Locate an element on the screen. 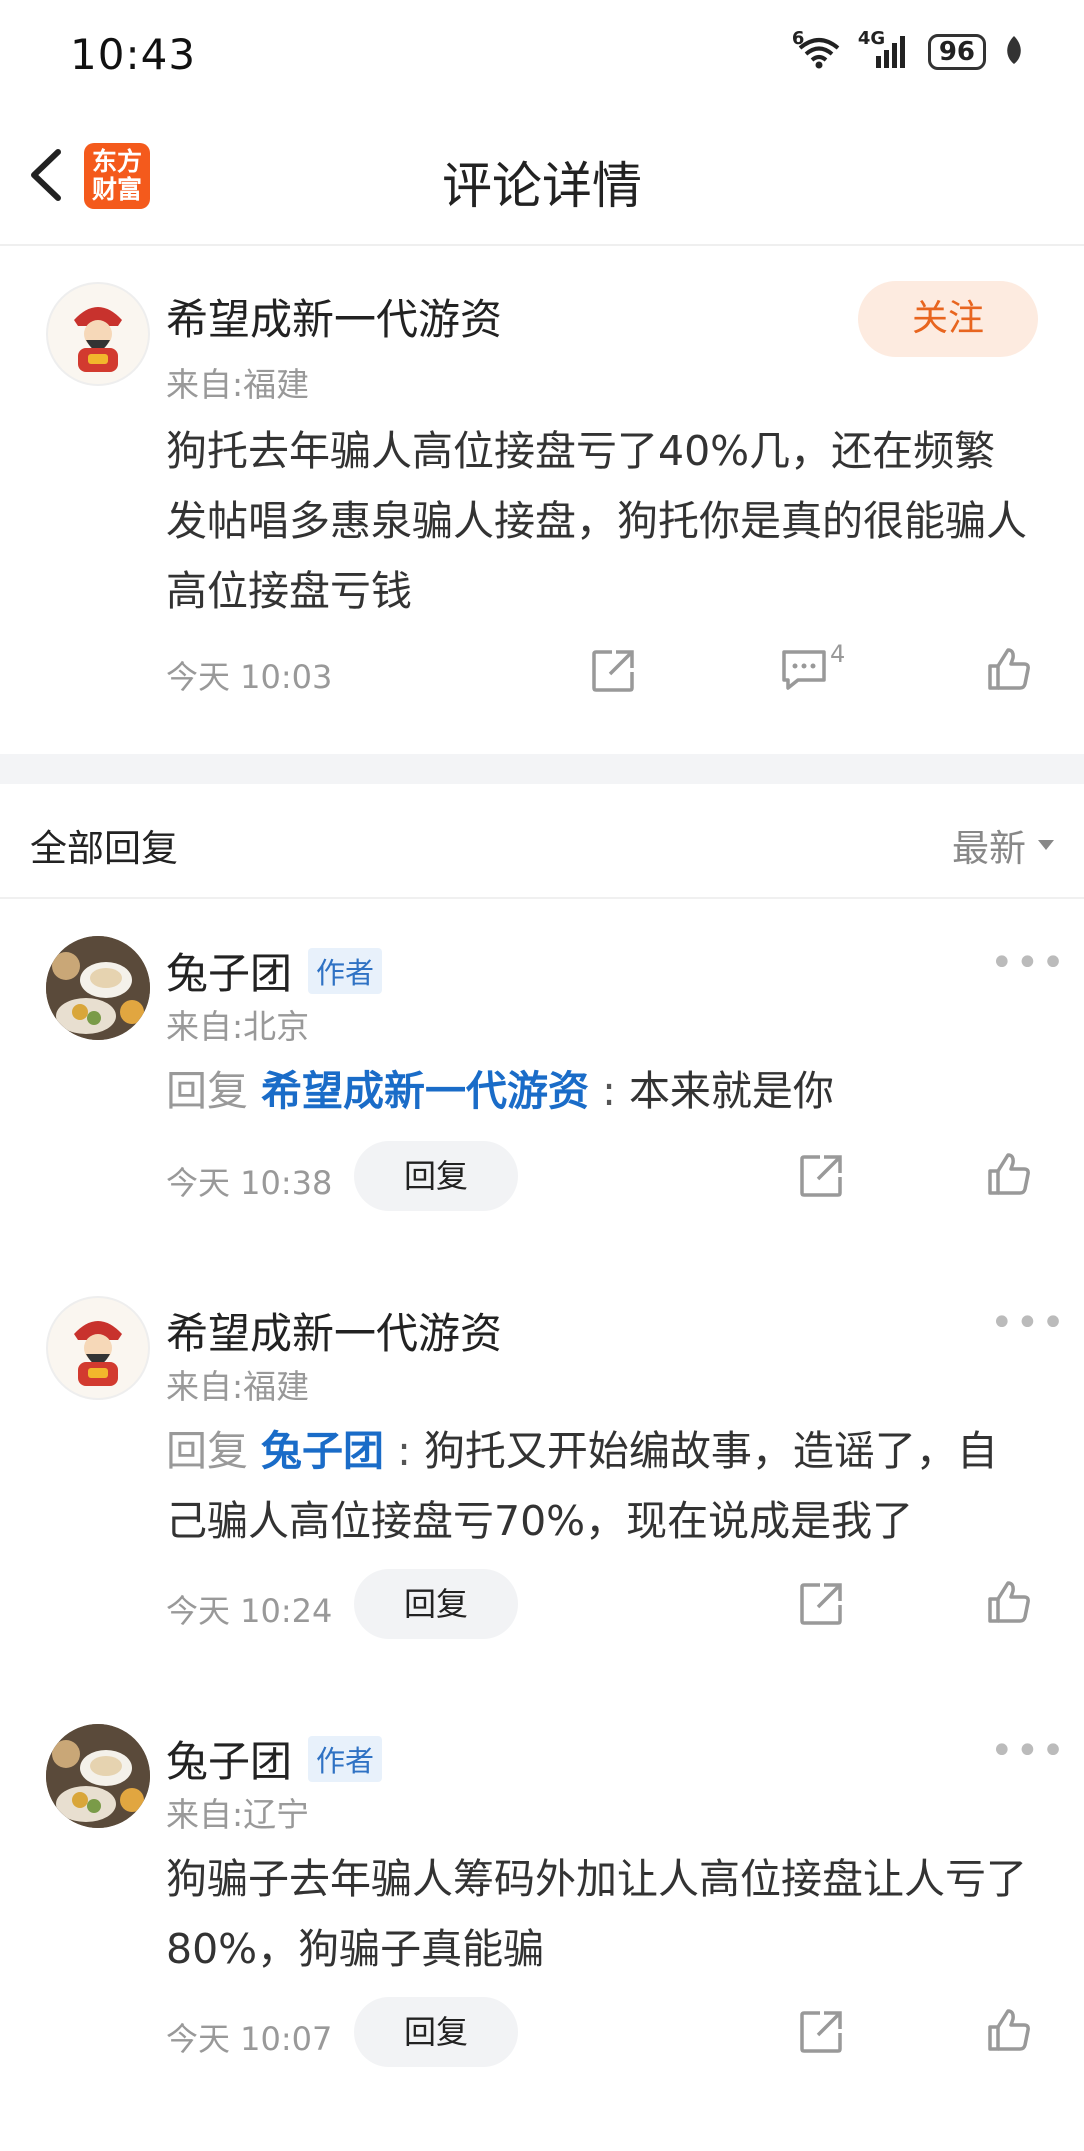 The width and height of the screenshot is (1084, 2151). reply-text: 本来就是你 is located at coordinates (731, 1091).